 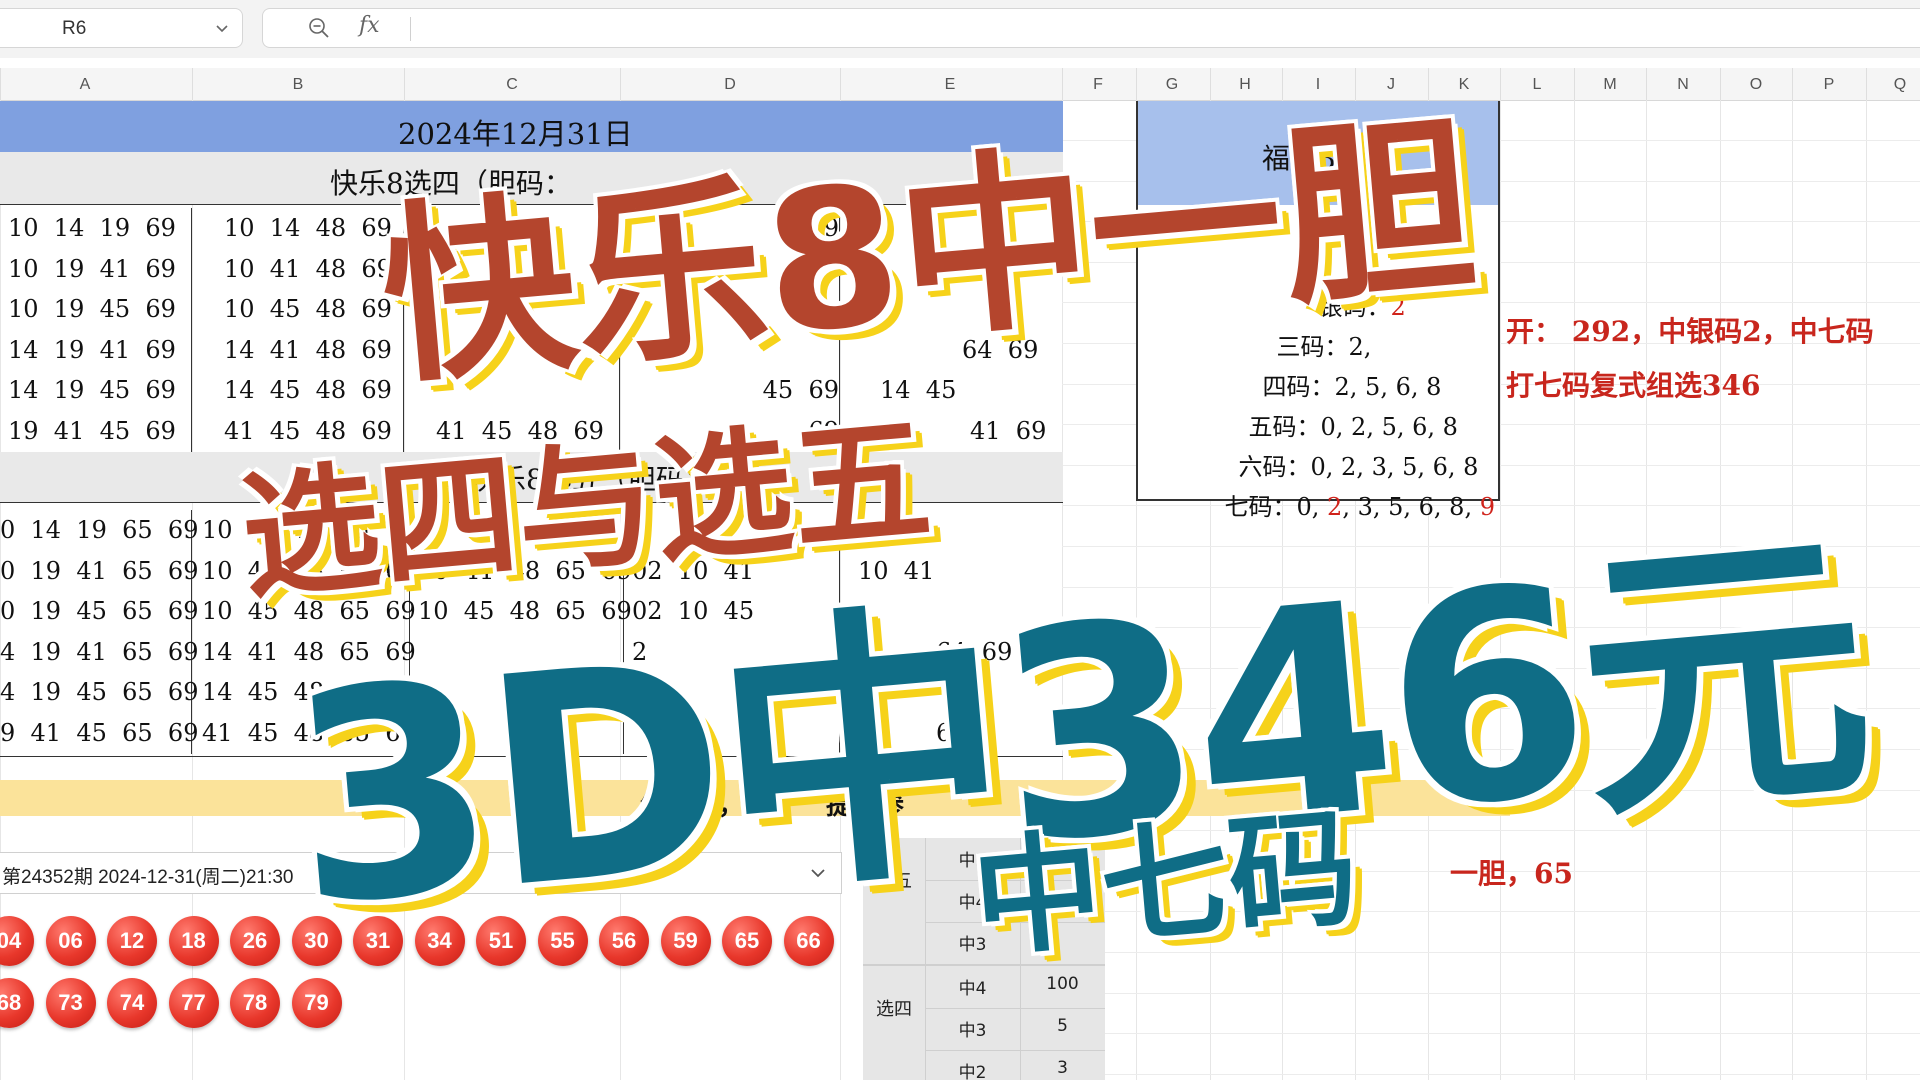 I want to click on number-ball: 06, so click(x=70, y=941).